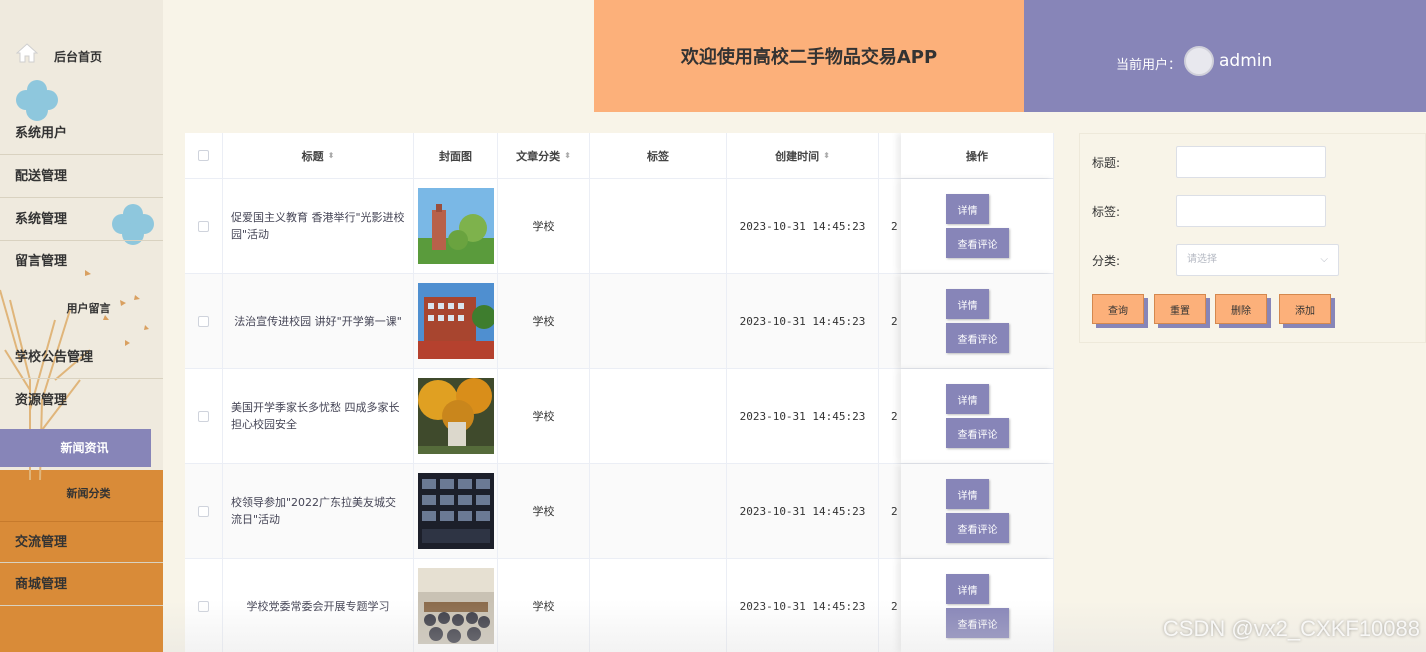 The width and height of the screenshot is (1426, 652). What do you see at coordinates (81, 220) in the screenshot?
I see `sidebar-item-system-manage: 系统管理` at bounding box center [81, 220].